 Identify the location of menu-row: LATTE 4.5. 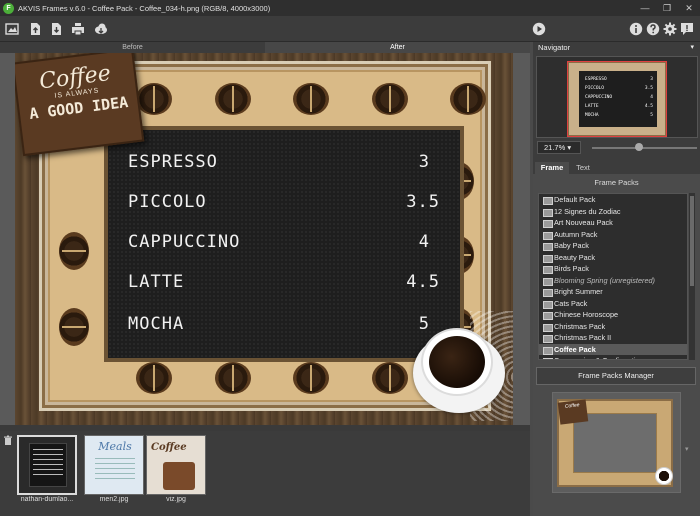
(288, 282).